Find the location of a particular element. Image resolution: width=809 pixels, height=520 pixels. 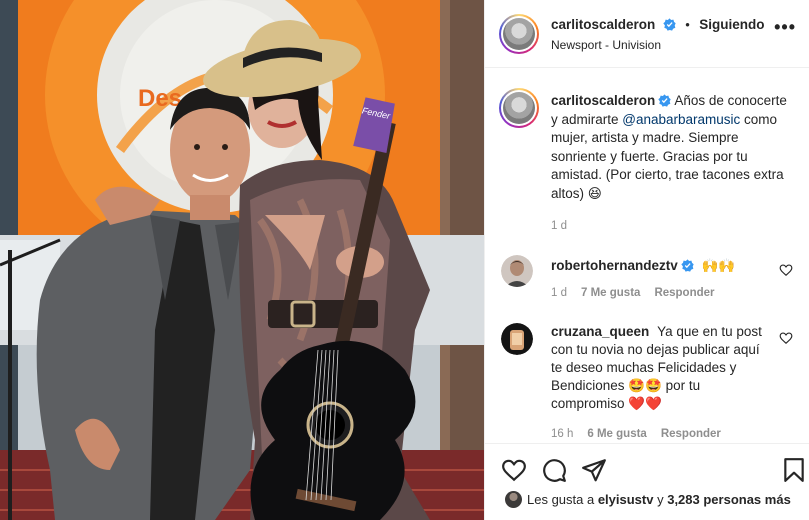

comment-meta: 1 d 7 Me gusta Responder is located at coordinates (633, 293).